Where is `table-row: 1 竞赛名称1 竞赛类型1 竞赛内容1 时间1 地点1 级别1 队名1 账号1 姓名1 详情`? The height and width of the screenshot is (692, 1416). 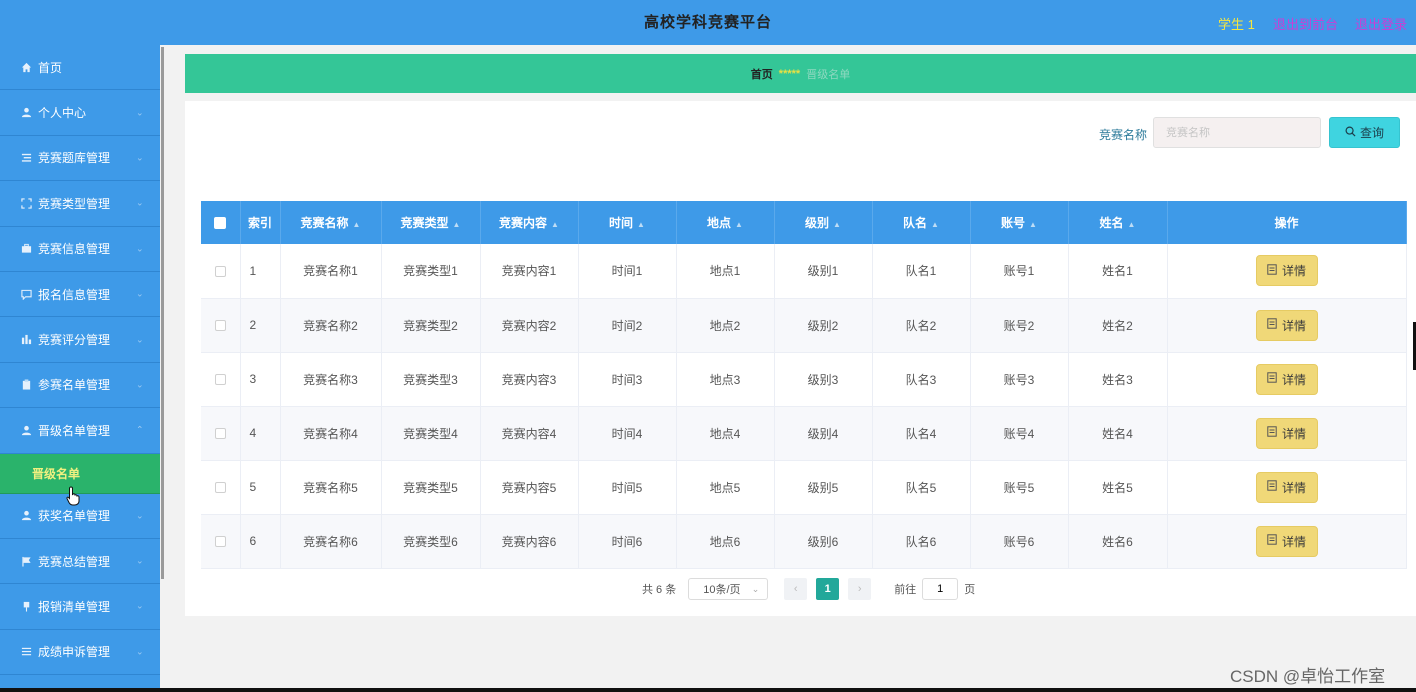
table-row: 1 竞赛名称1 竞赛类型1 竞赛内容1 时间1 地点1 级别1 队名1 账号1 姓名1 详情 is located at coordinates (804, 271).